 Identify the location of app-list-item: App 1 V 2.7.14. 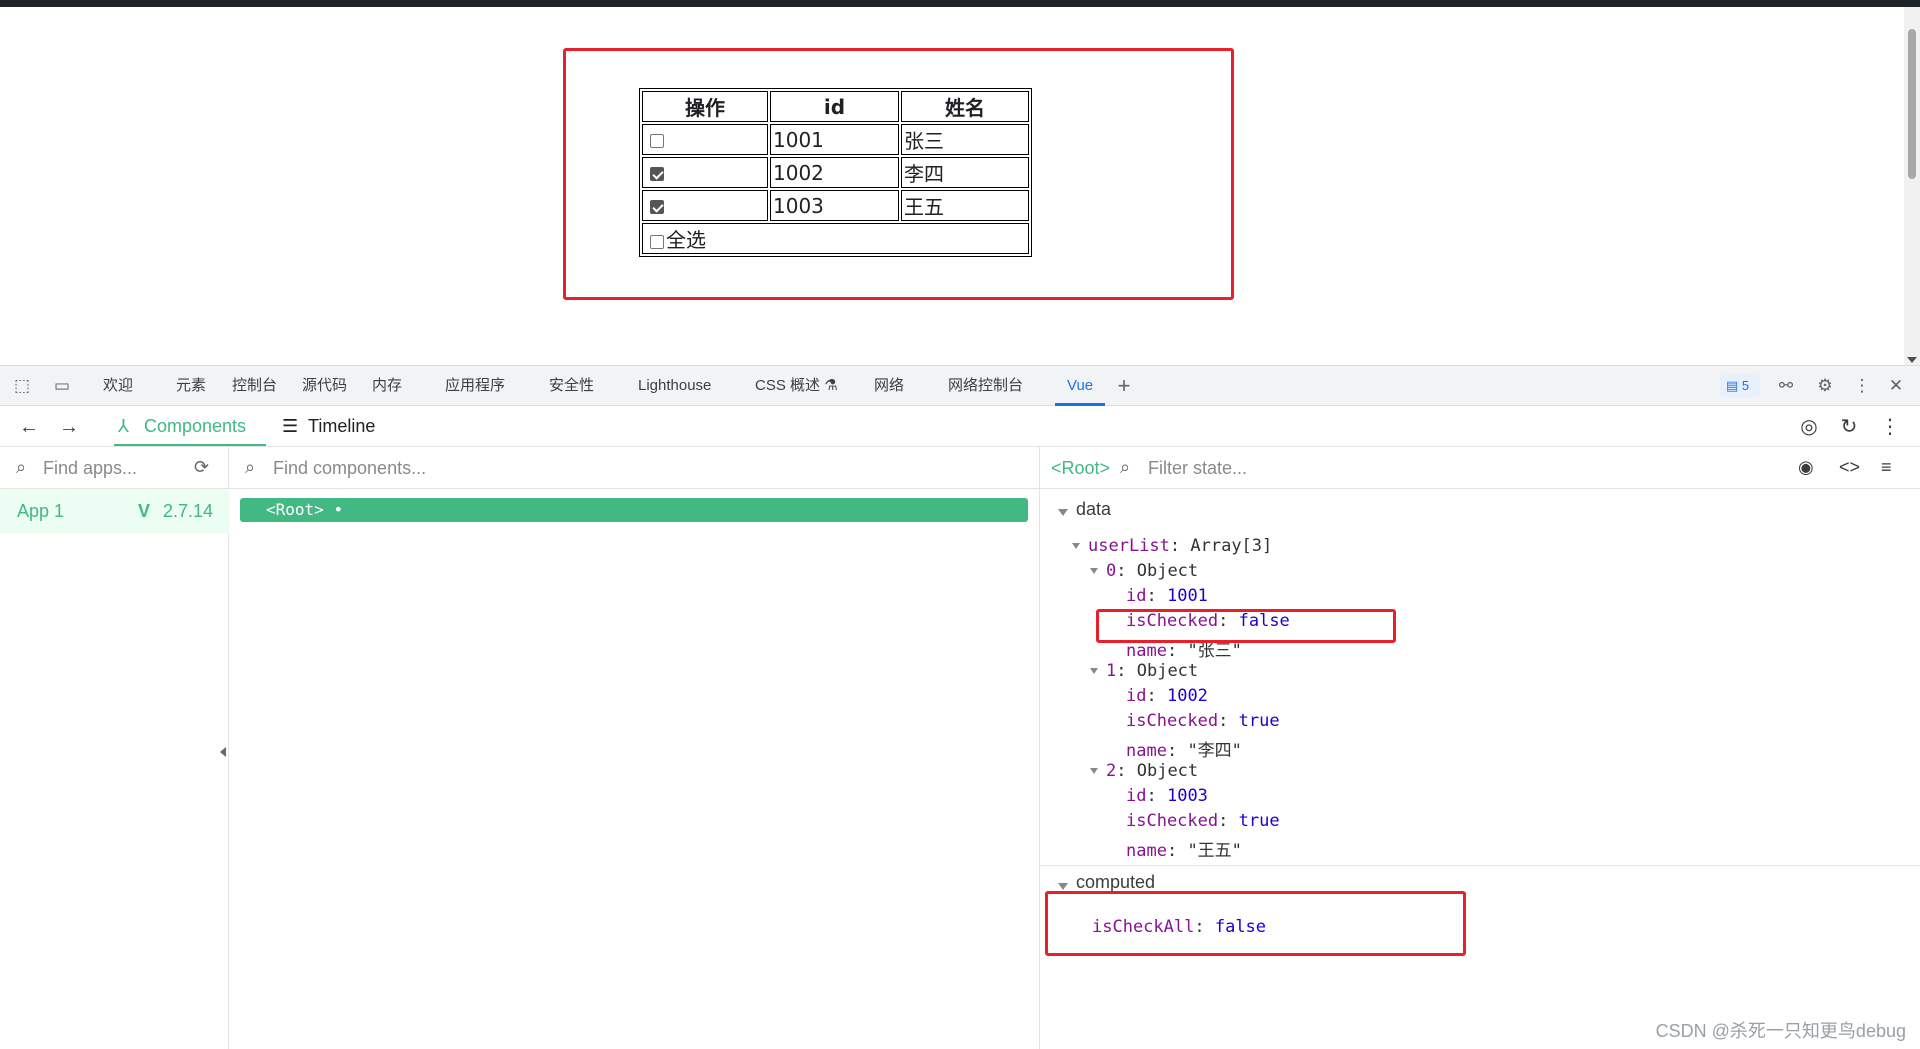
(114, 511).